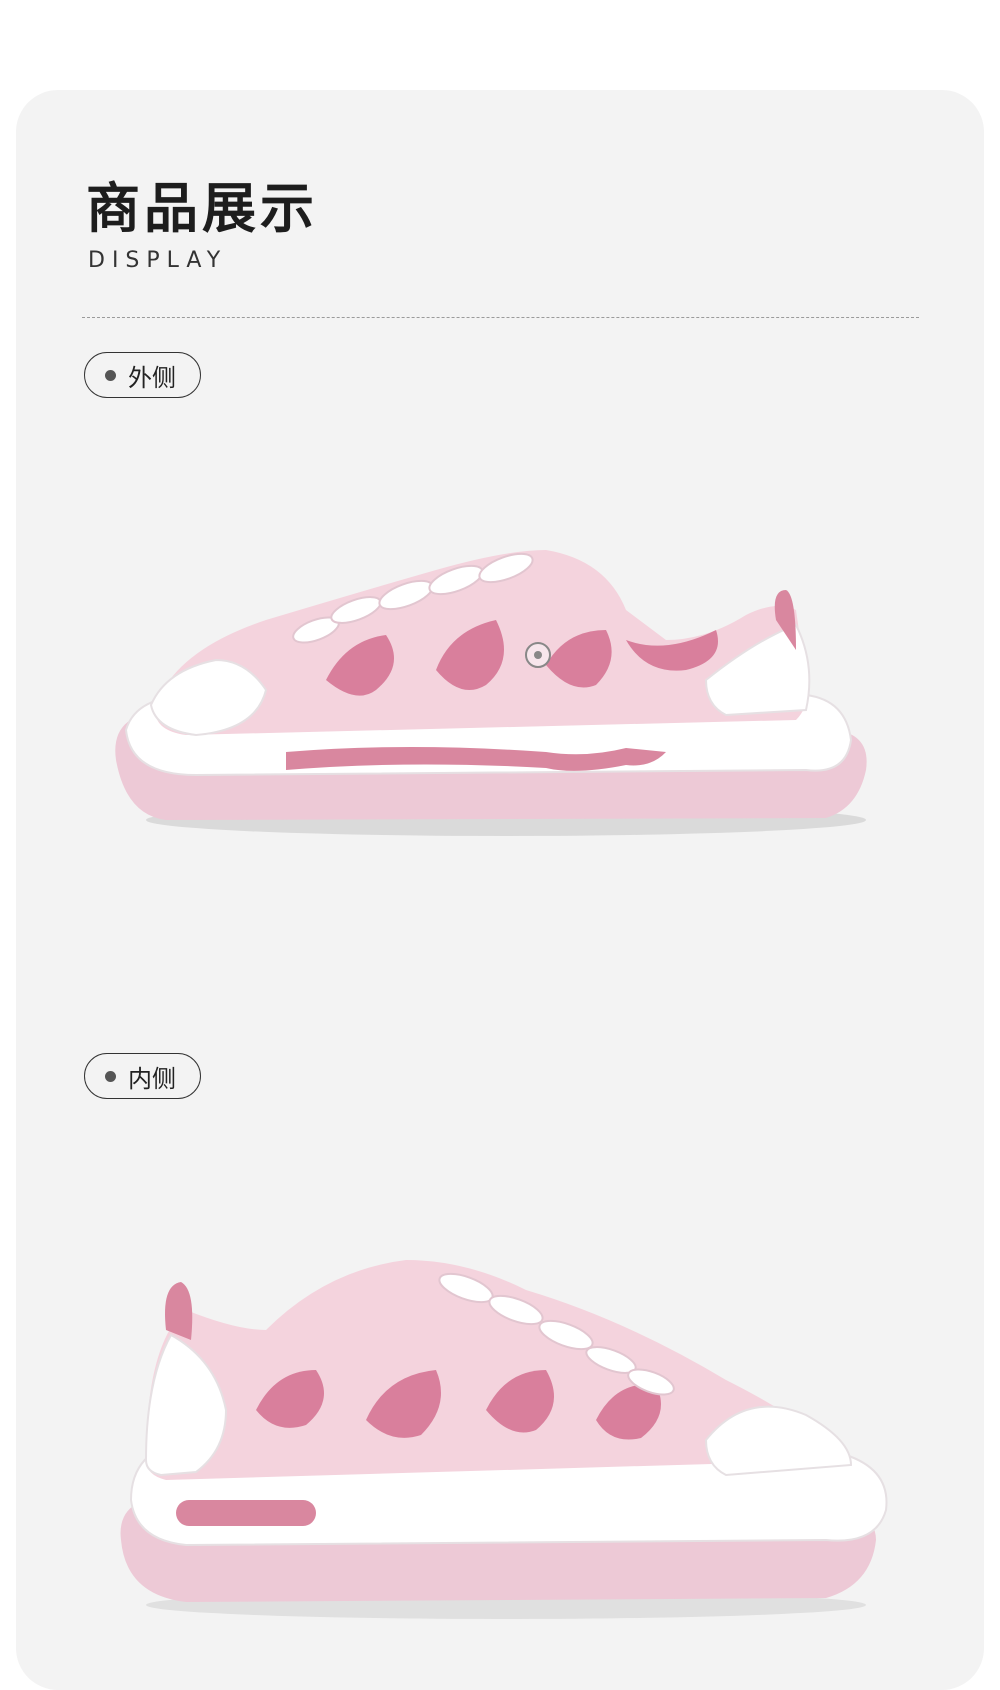 Image resolution: width=1000 pixels, height=1690 pixels. I want to click on page-subtitle: DISPLAY, so click(158, 260).